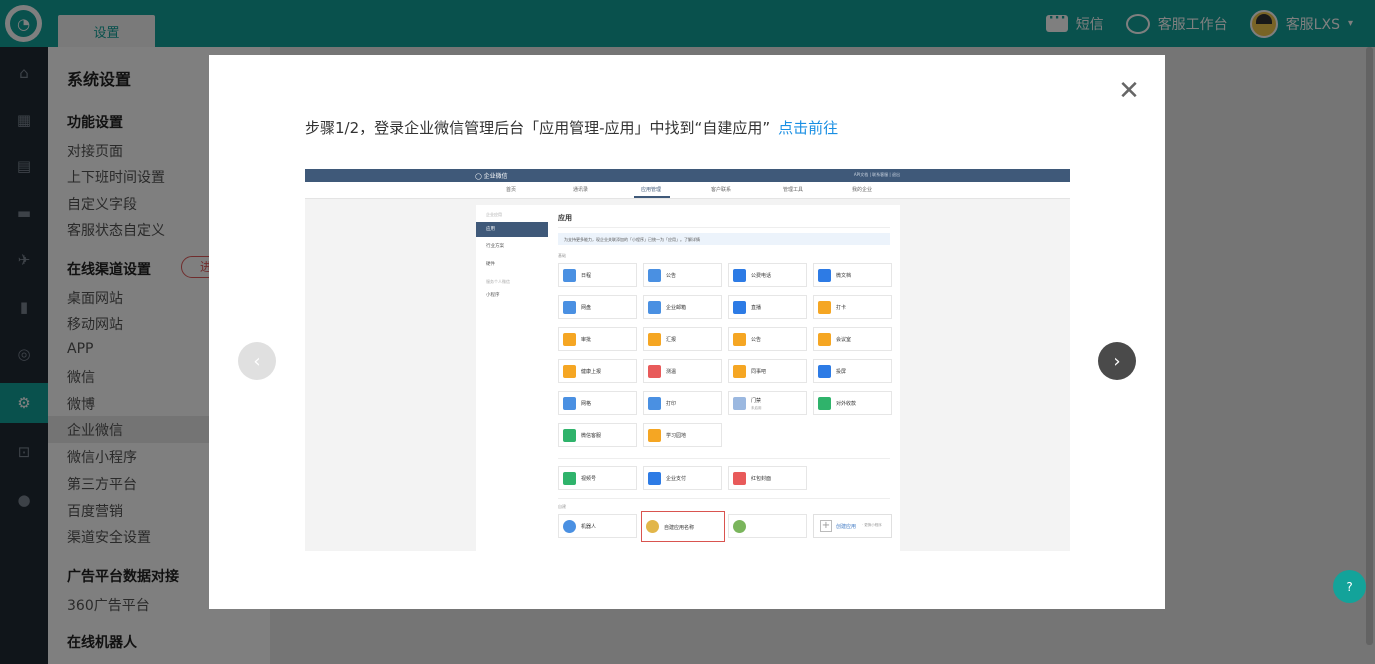 The height and width of the screenshot is (664, 1375). What do you see at coordinates (597, 339) in the screenshot?
I see `wecom-app-tile: 审批` at bounding box center [597, 339].